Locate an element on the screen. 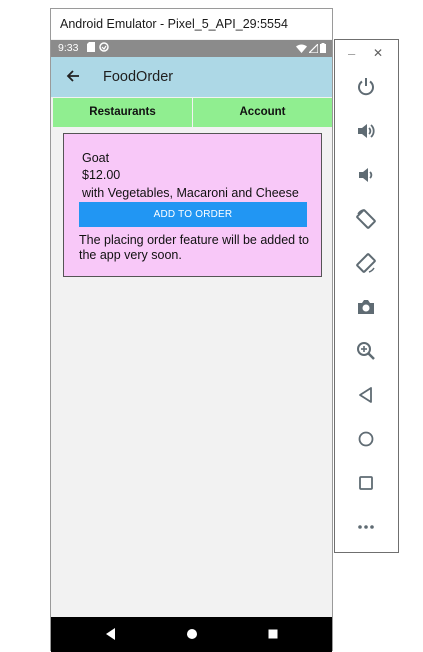 The height and width of the screenshot is (652, 423). rotate-right-icon is located at coordinates (366, 263).